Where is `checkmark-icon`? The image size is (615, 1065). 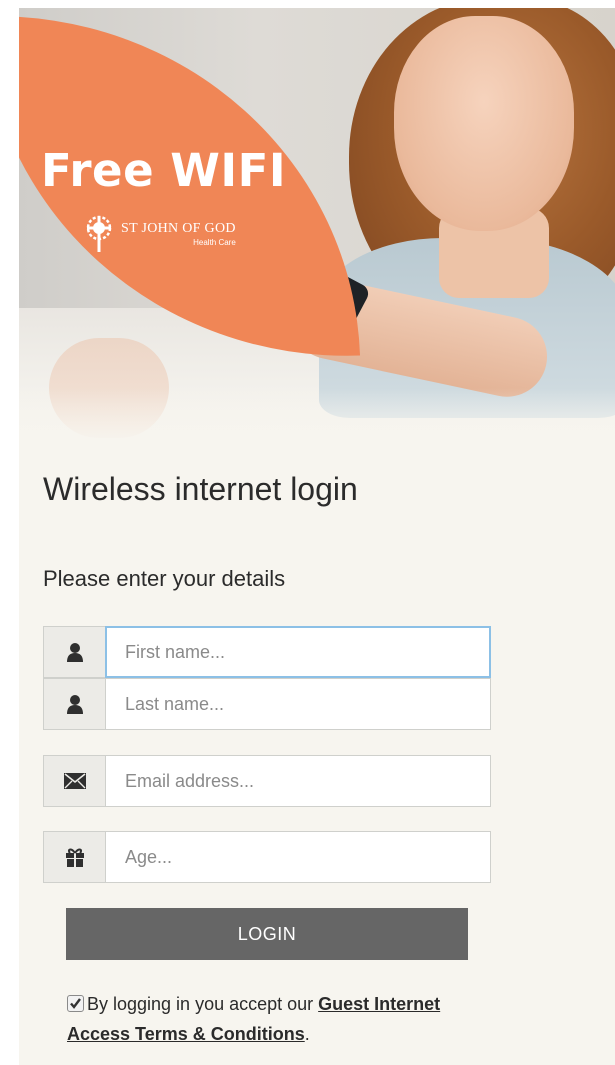
checkmark-icon is located at coordinates (75, 1003).